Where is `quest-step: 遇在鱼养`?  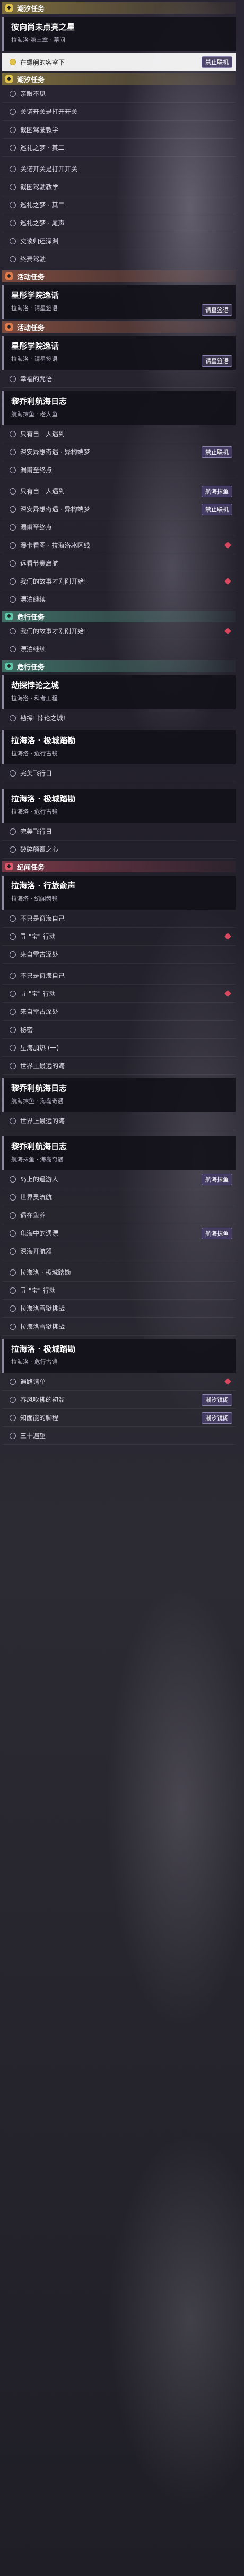
quest-step: 遇在鱼养 is located at coordinates (119, 1215).